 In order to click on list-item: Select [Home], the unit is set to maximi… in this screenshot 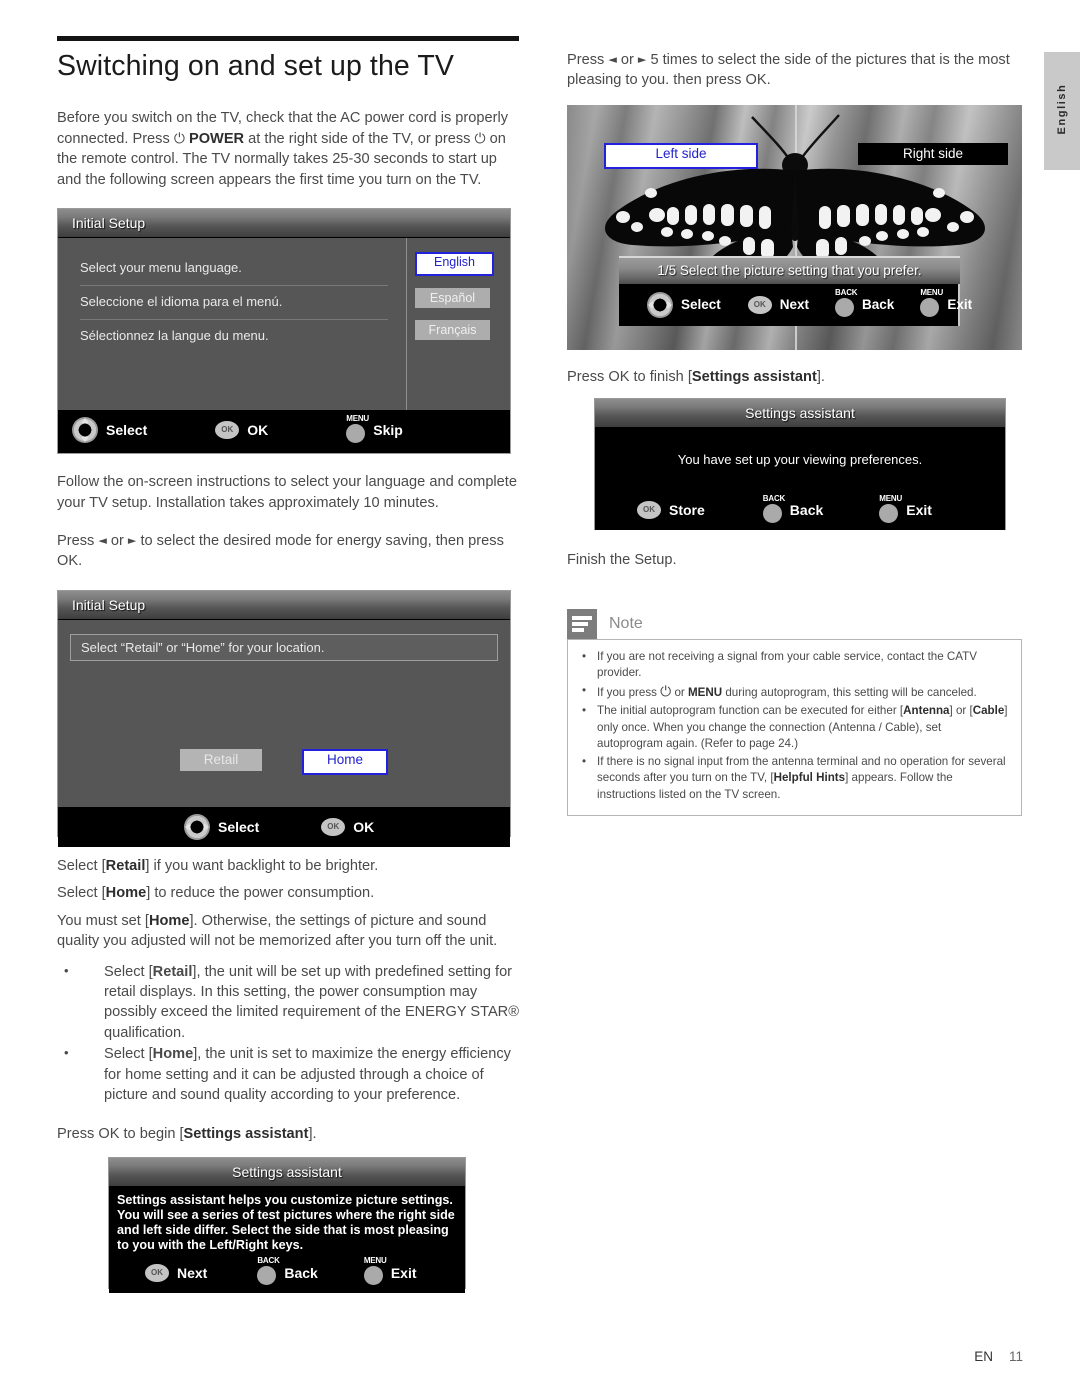, I will do `click(288, 1074)`.